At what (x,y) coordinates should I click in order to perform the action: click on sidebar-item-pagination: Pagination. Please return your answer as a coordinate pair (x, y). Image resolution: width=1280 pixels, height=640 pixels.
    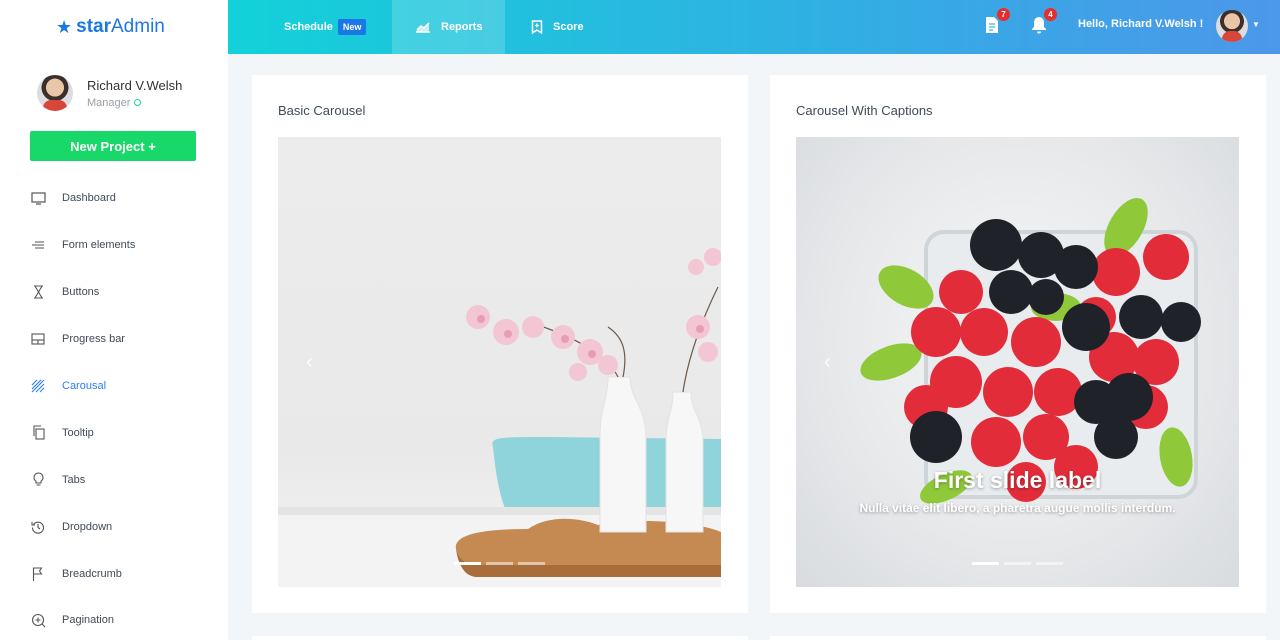
    Looking at the image, I should click on (114, 618).